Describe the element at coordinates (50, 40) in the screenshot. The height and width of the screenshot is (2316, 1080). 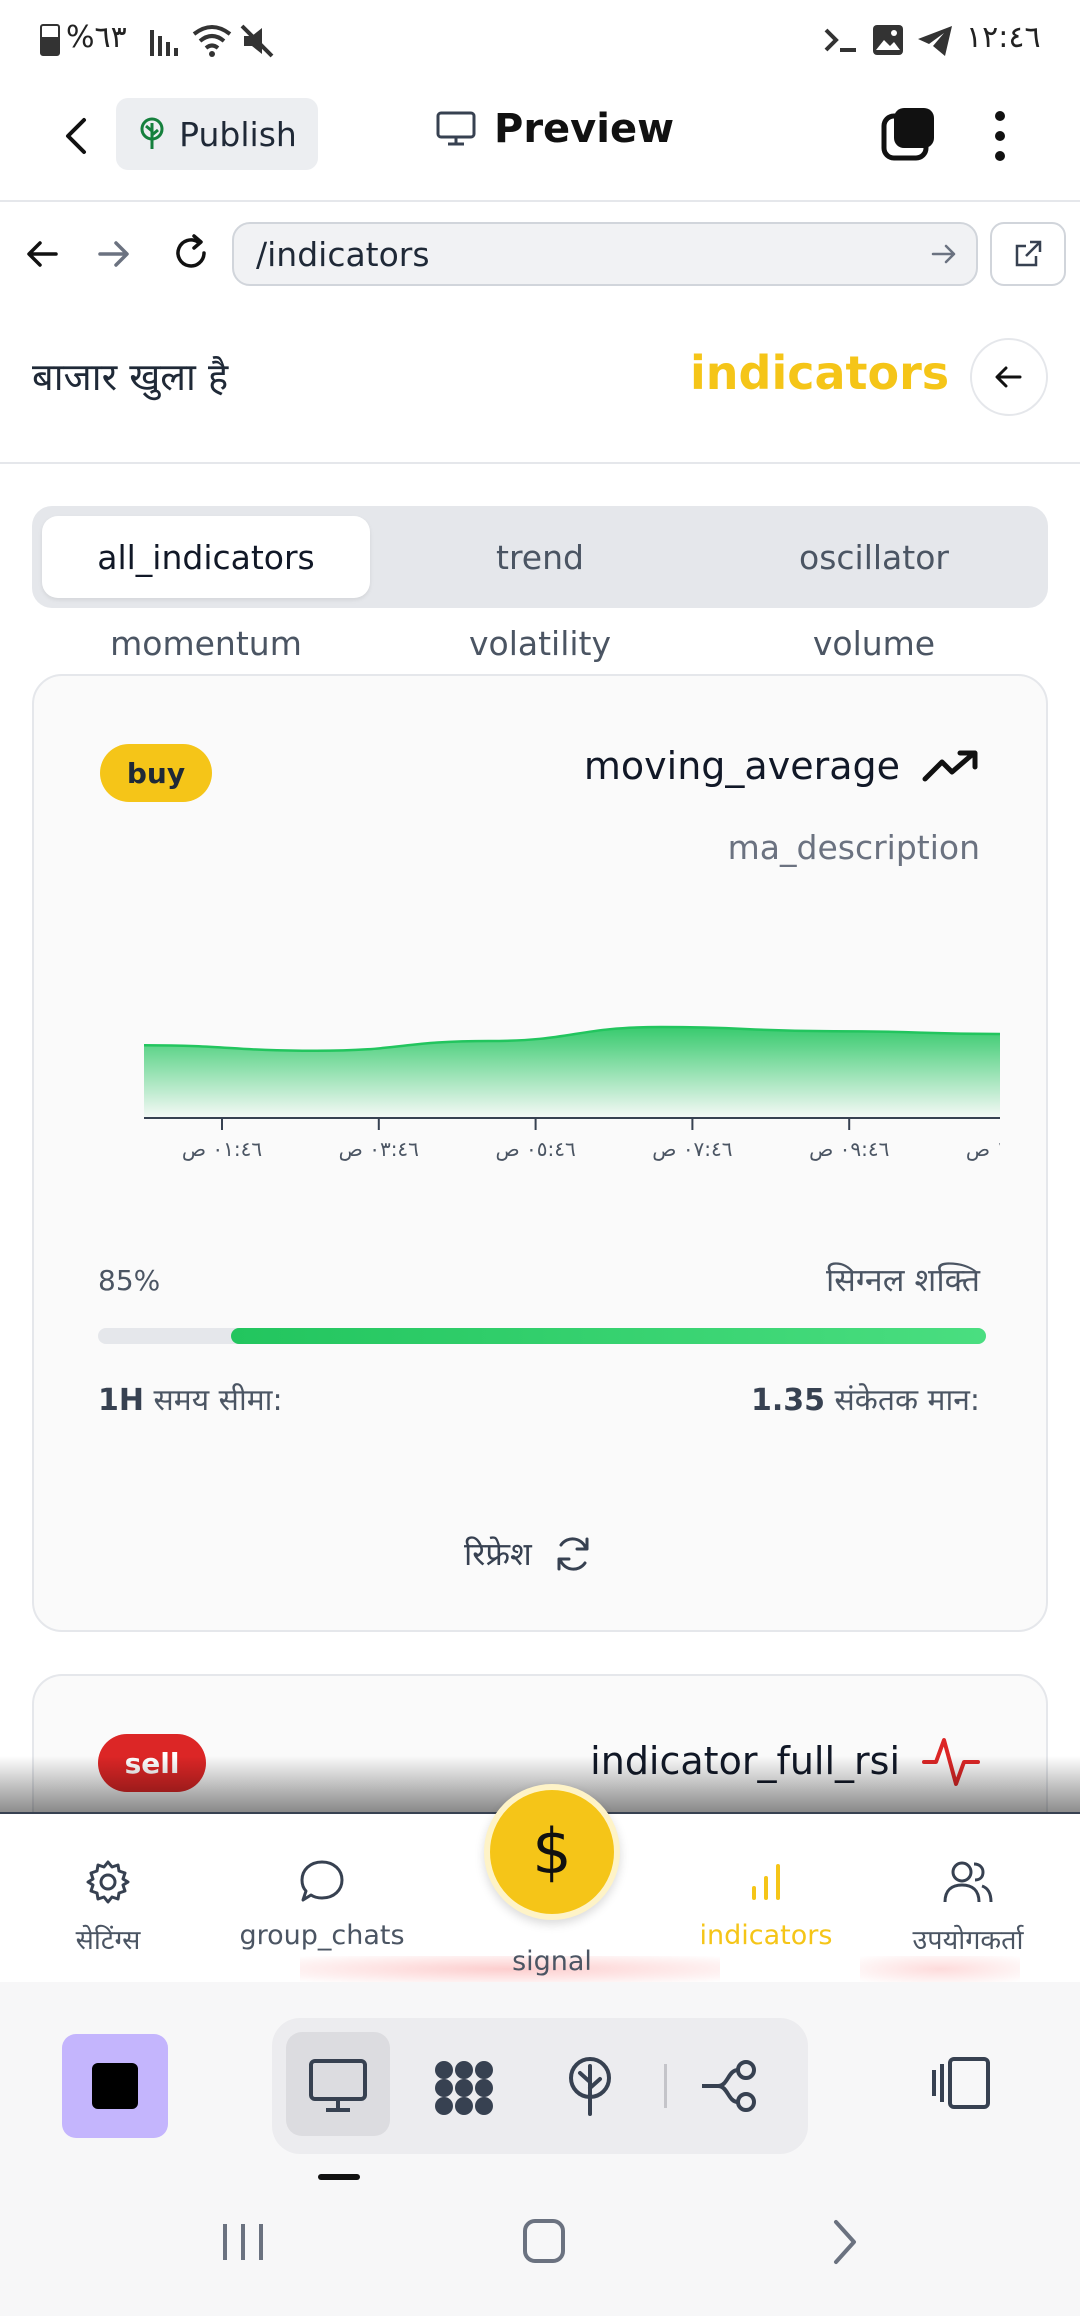
I see `battery-icon` at that location.